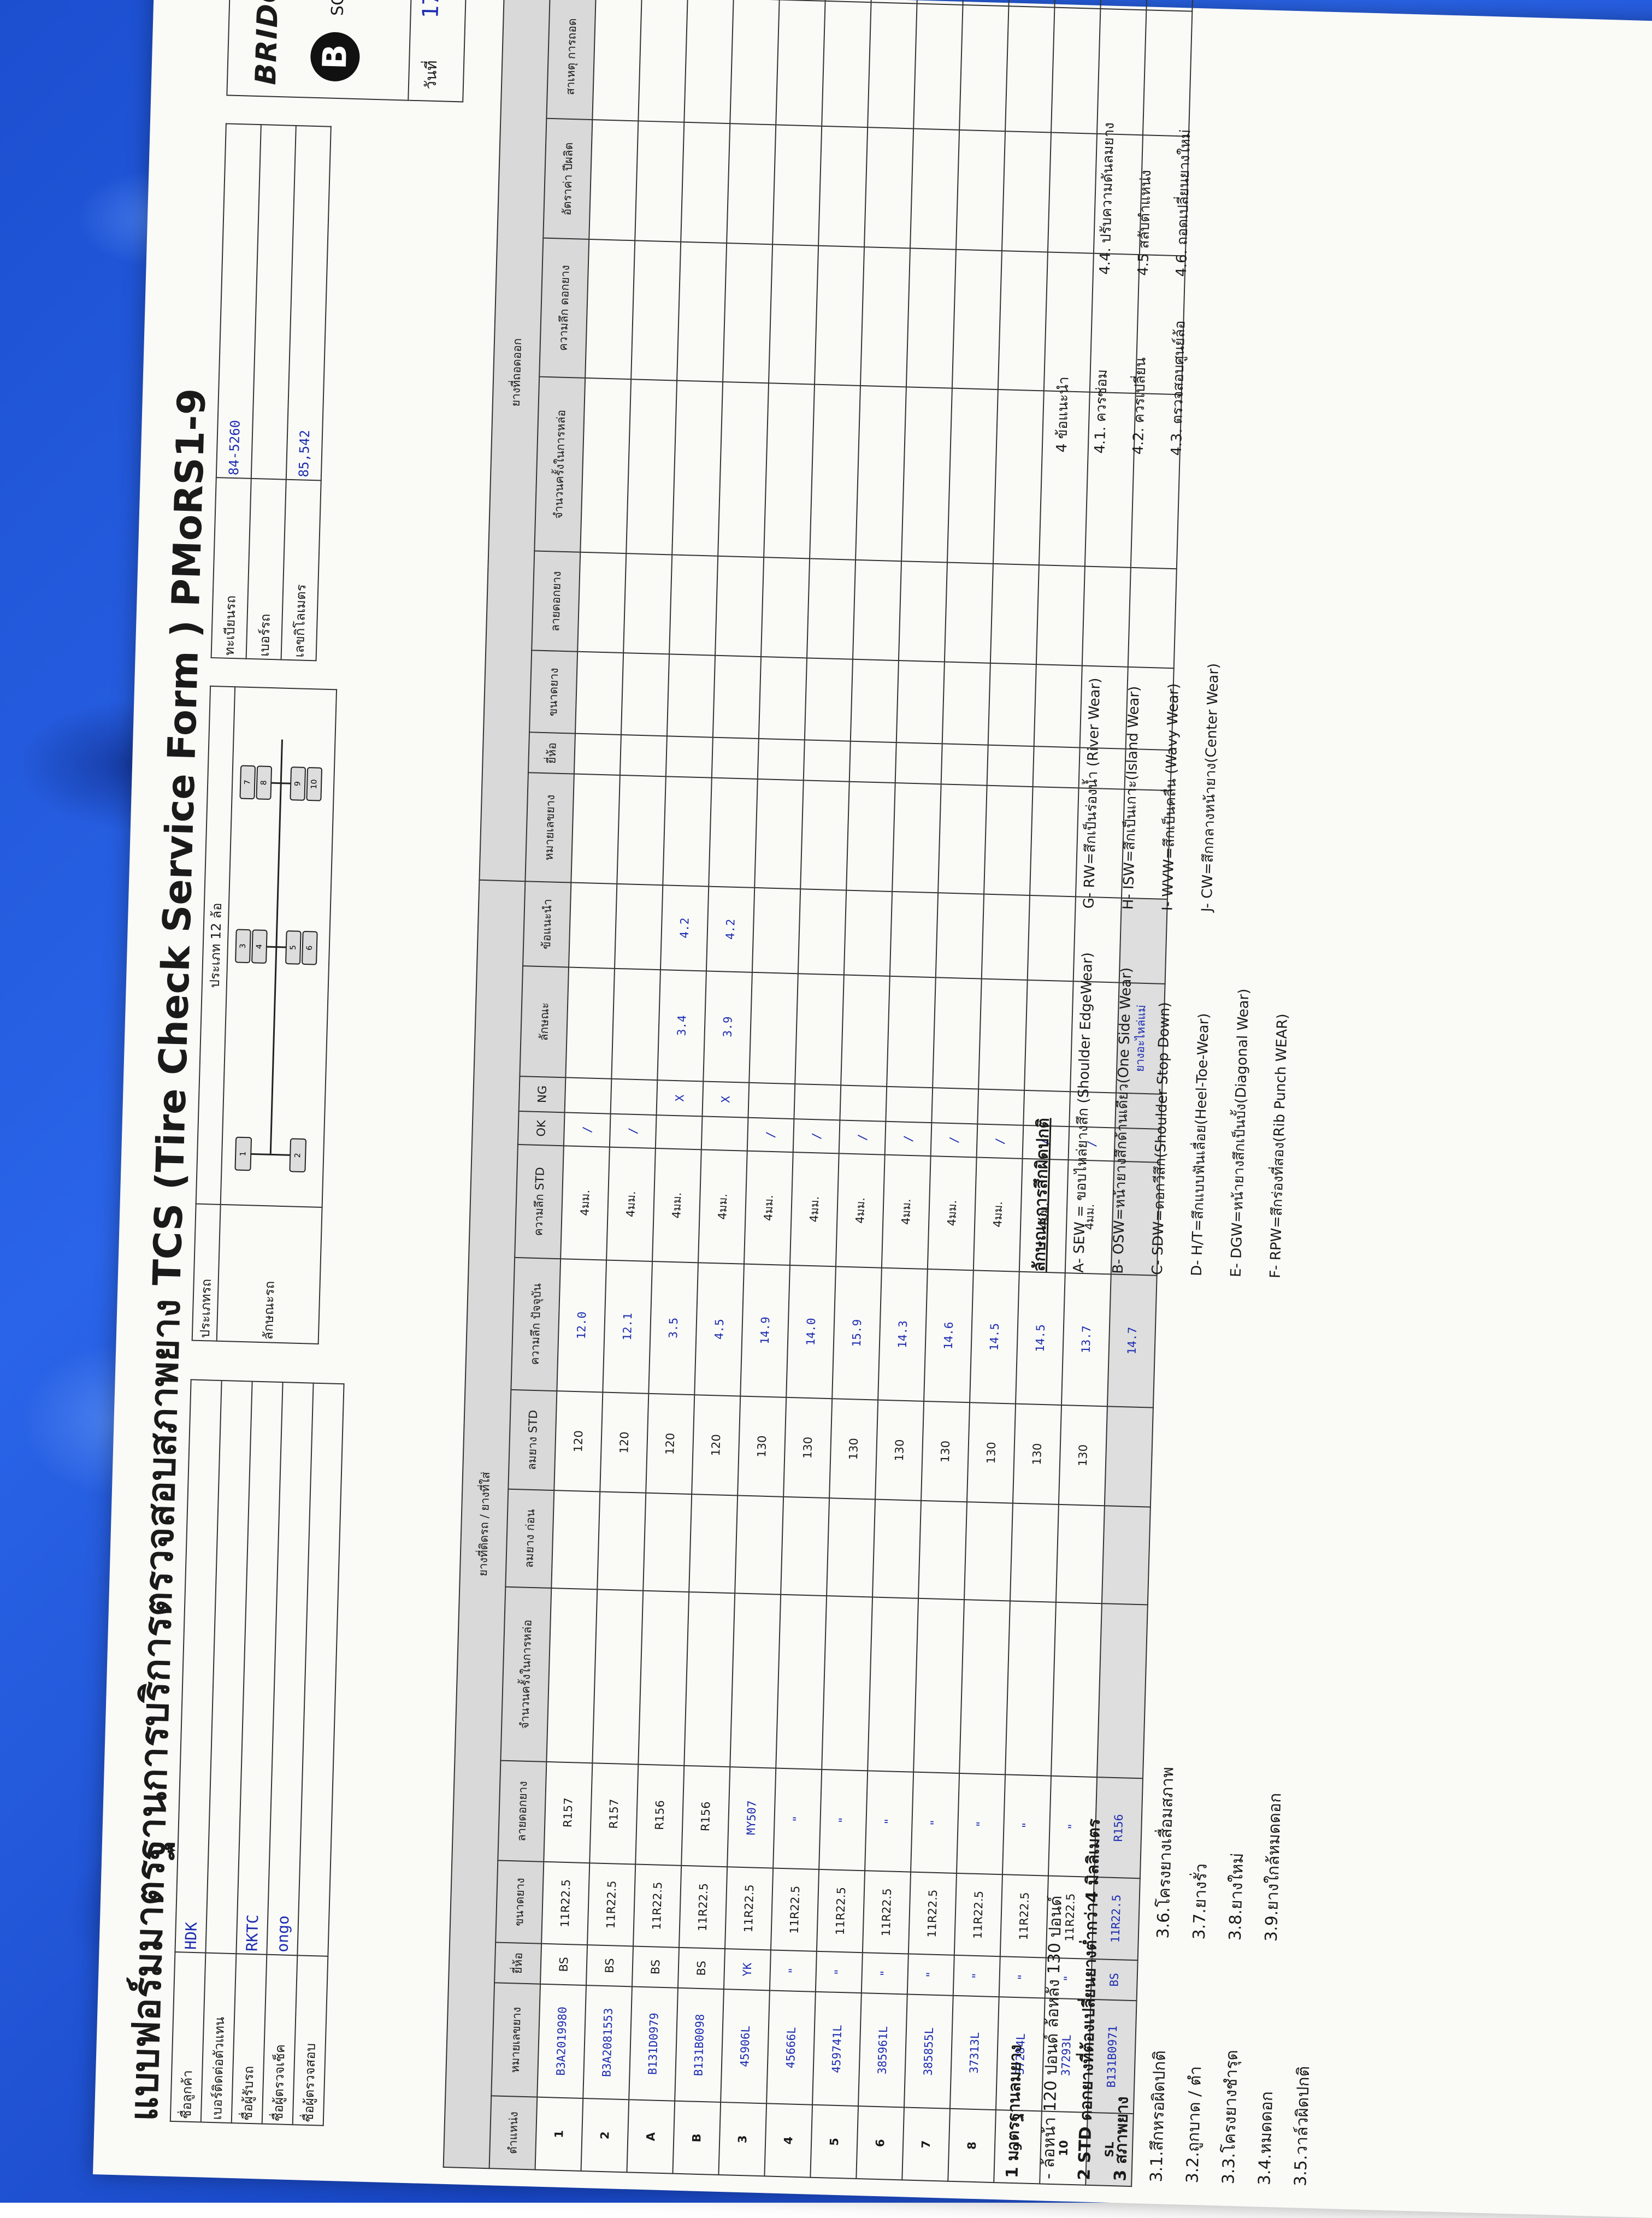 The width and height of the screenshot is (1652, 2218). Describe the element at coordinates (269, 42) in the screenshot. I see `bridgestone-logo: BRIDGESTONE` at that location.